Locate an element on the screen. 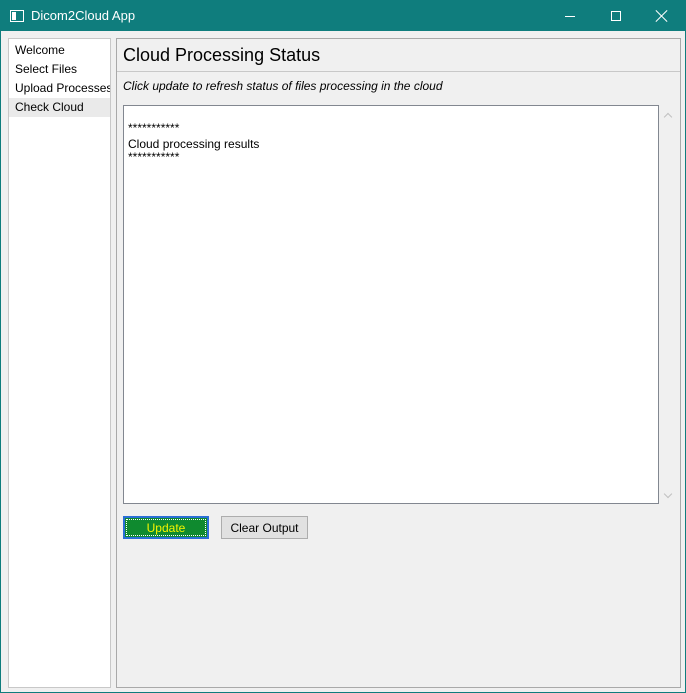 The height and width of the screenshot is (693, 686). chevron-down-icon is located at coordinates (668, 494).